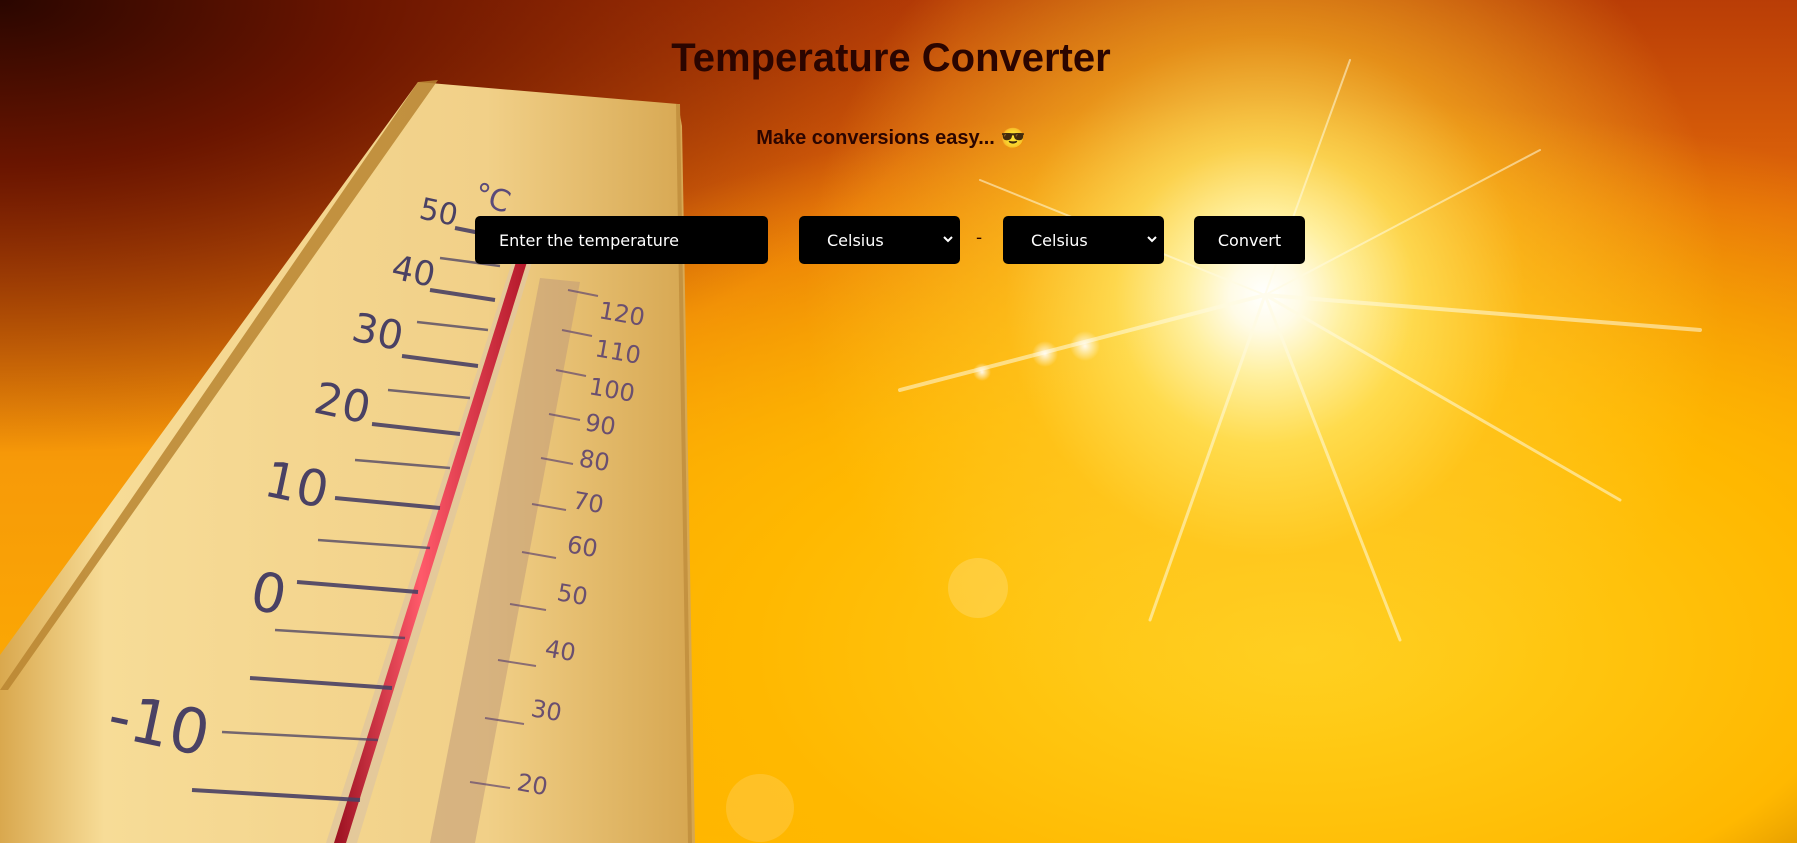 The height and width of the screenshot is (843, 1797). What do you see at coordinates (560, 650) in the screenshot?
I see `fahrenheit-scale-label: 40` at bounding box center [560, 650].